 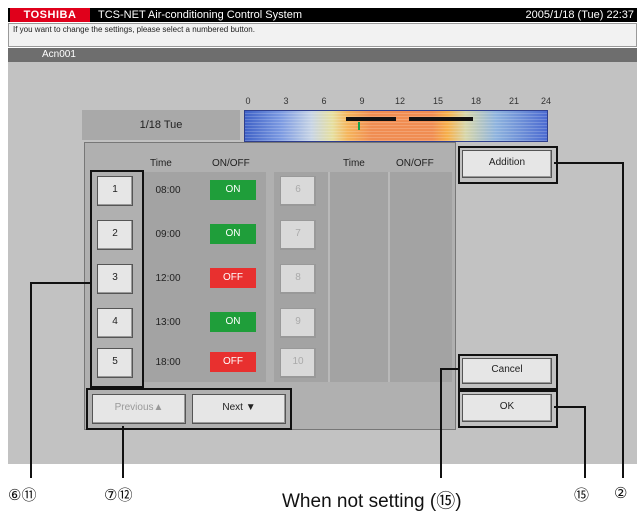 What do you see at coordinates (298, 191) in the screenshot?
I see `schedule-number-button: 6` at bounding box center [298, 191].